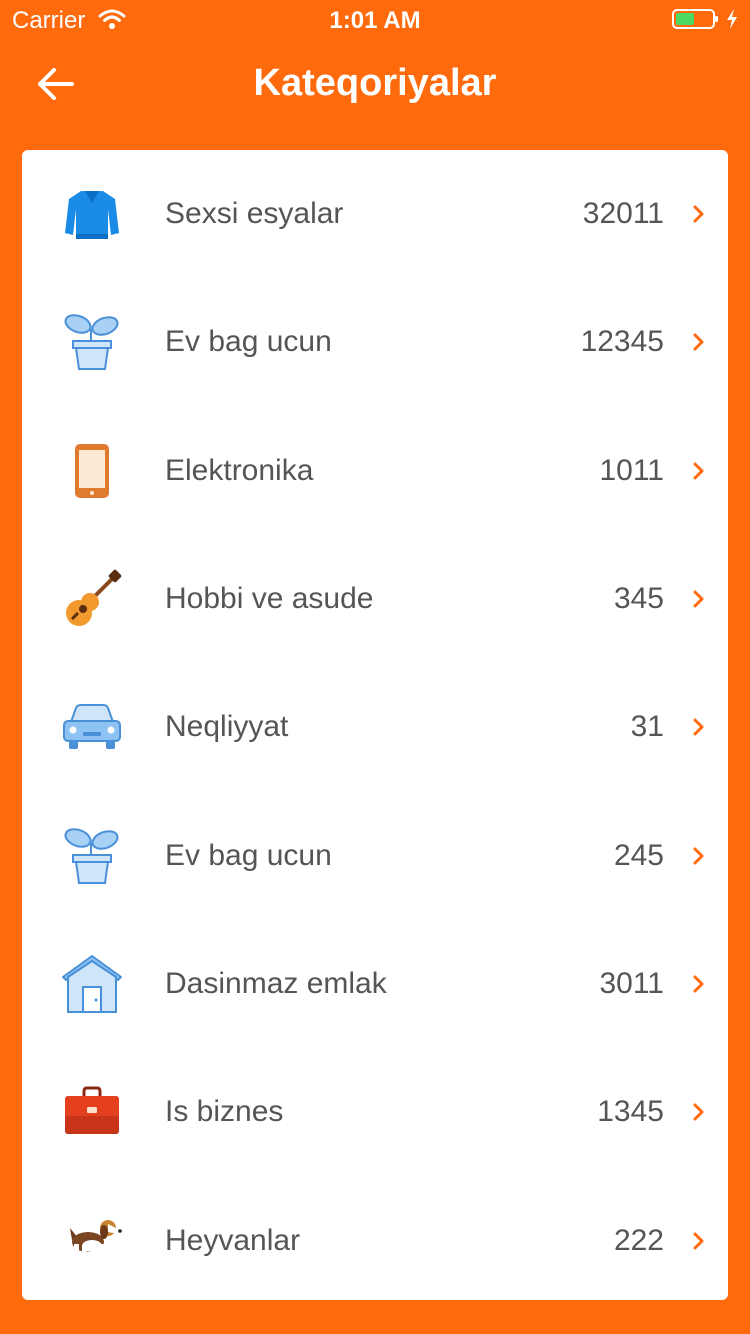  What do you see at coordinates (375, 342) in the screenshot?
I see `category-row: Ev bag ucun 12345` at bounding box center [375, 342].